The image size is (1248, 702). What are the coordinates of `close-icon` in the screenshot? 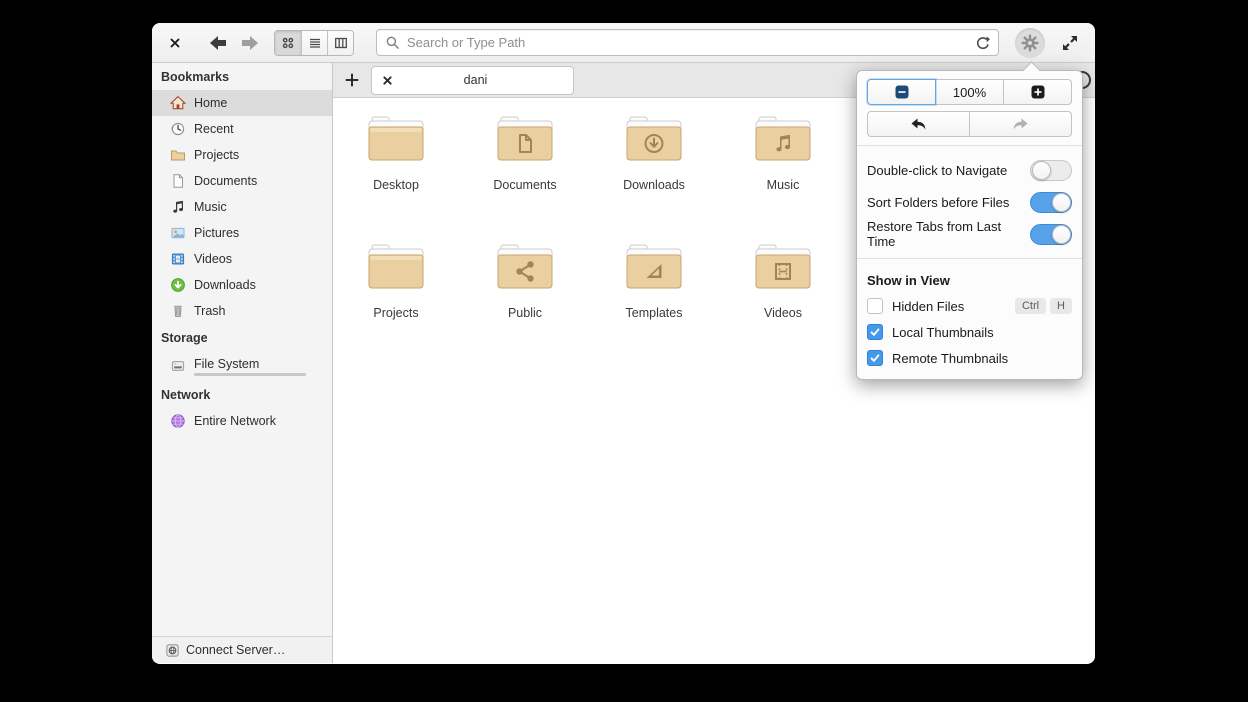 It's located at (175, 42).